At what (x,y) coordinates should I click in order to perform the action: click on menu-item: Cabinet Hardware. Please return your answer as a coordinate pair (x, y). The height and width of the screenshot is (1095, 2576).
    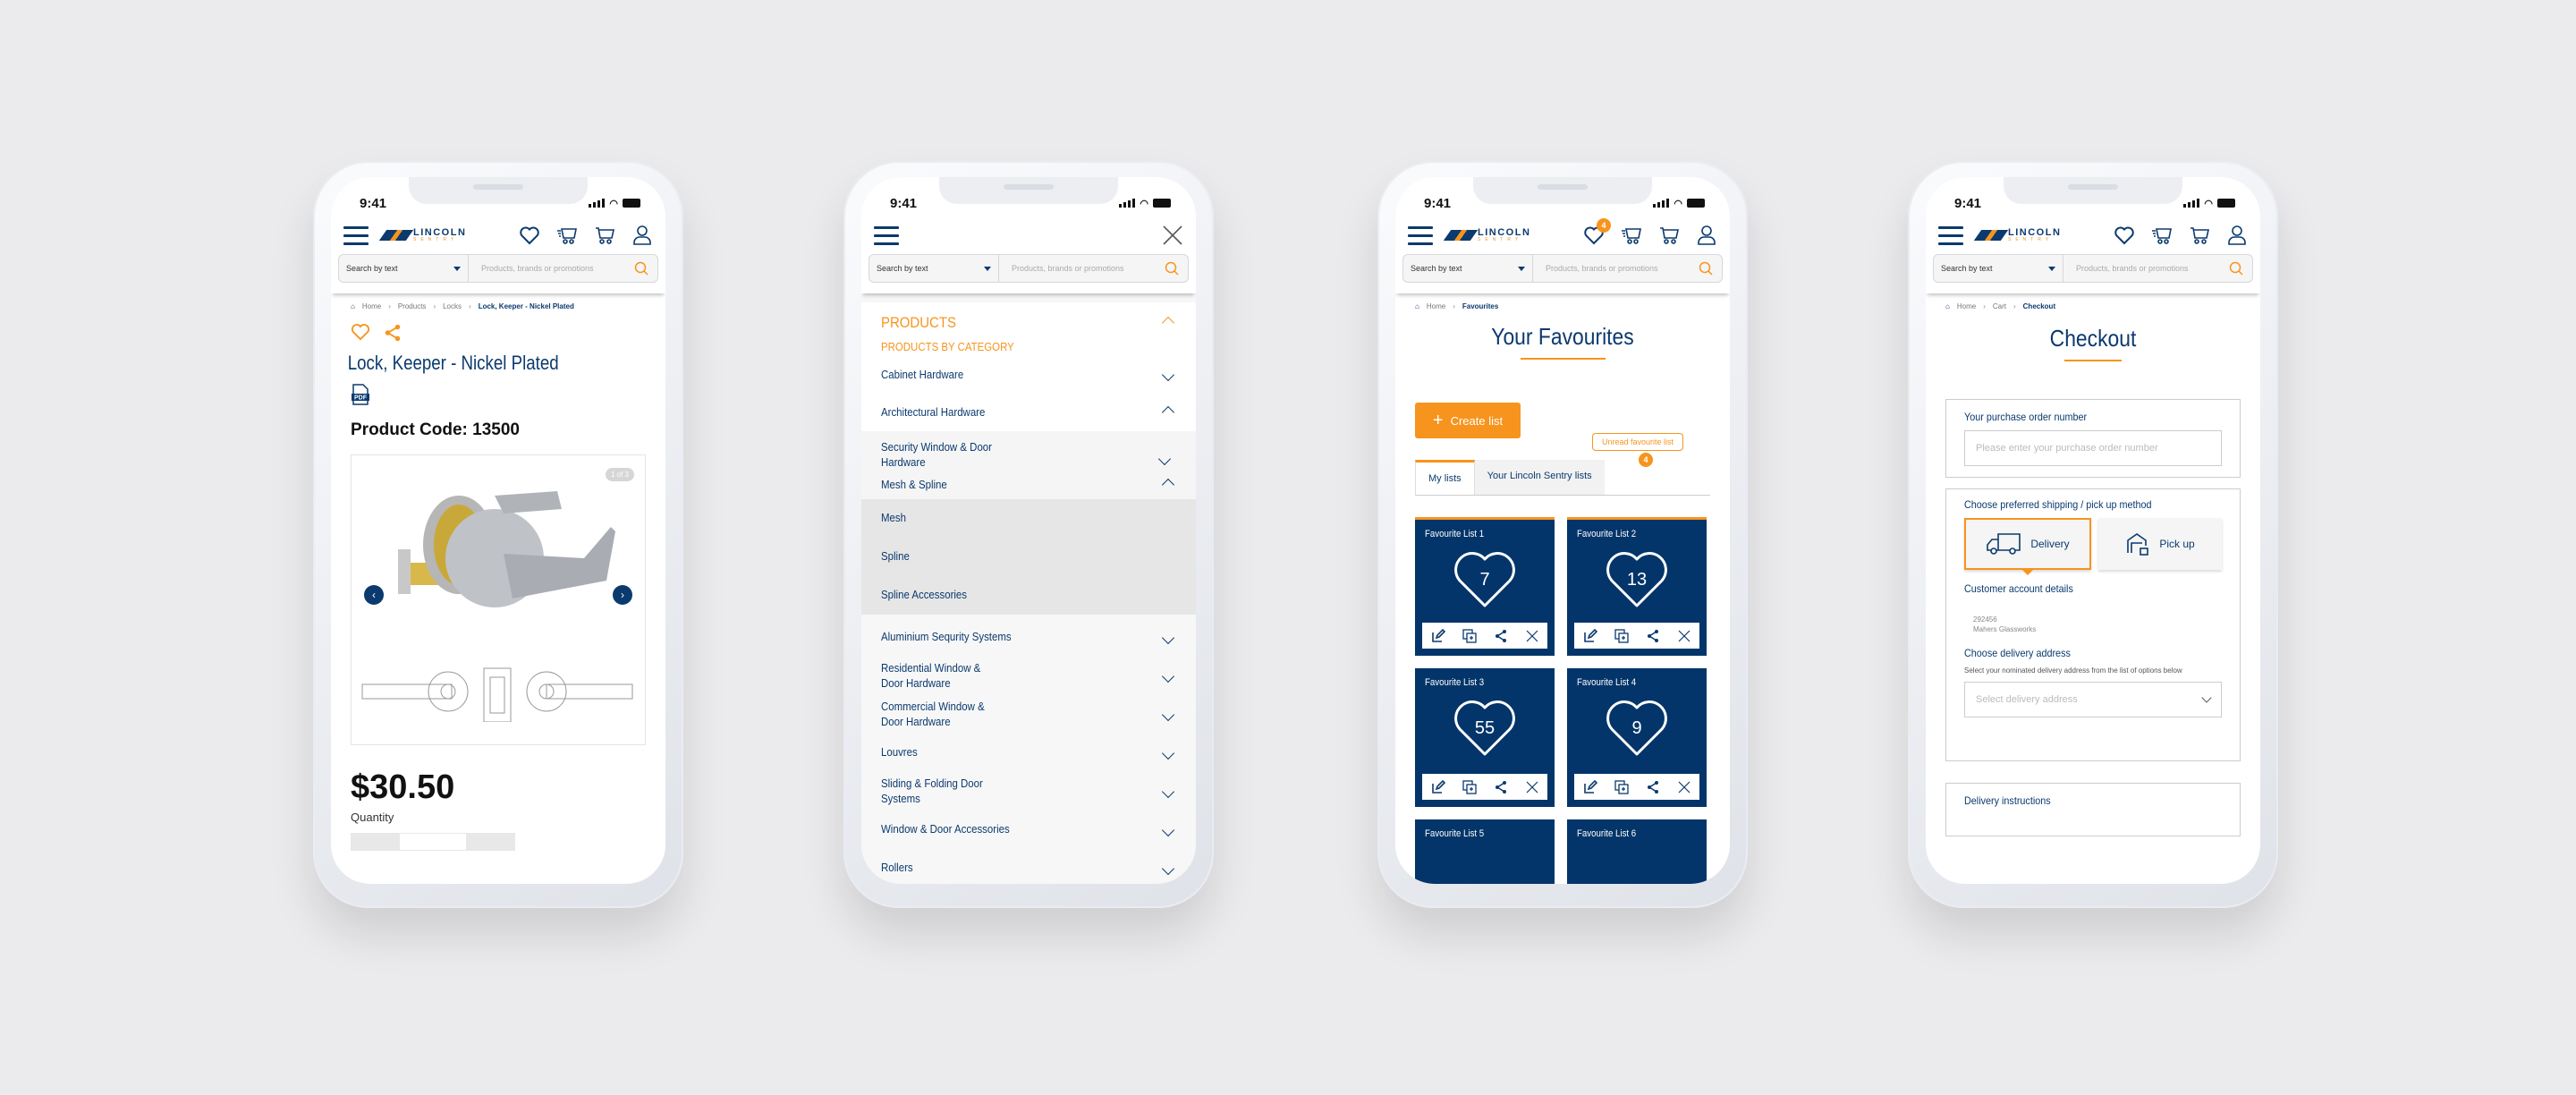
    Looking at the image, I should click on (1028, 375).